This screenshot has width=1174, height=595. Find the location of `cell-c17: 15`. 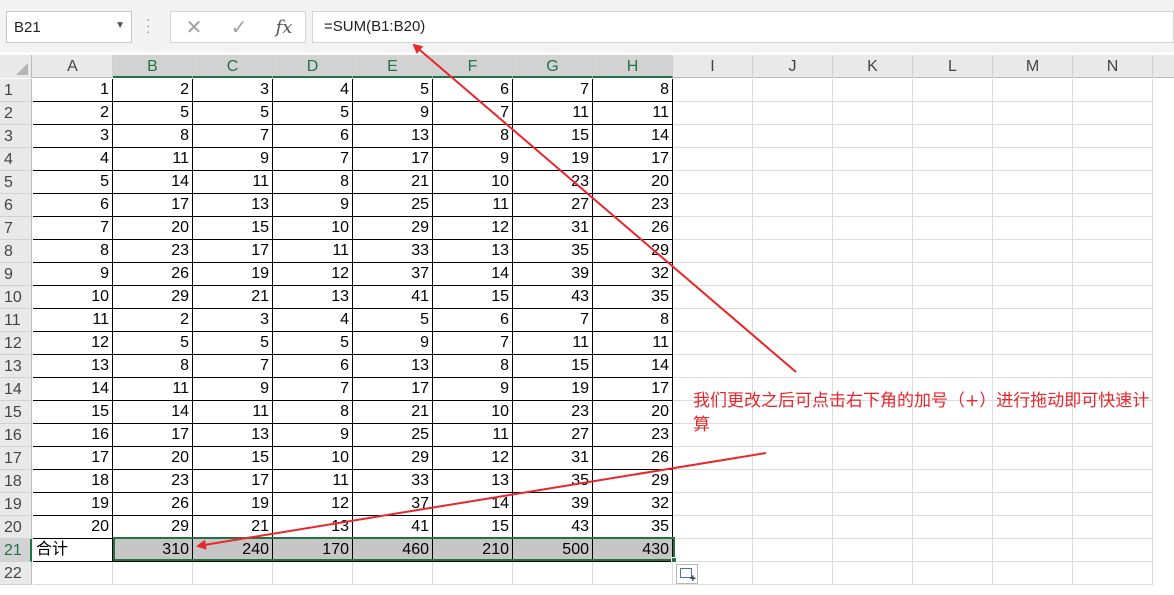

cell-c17: 15 is located at coordinates (233, 458).